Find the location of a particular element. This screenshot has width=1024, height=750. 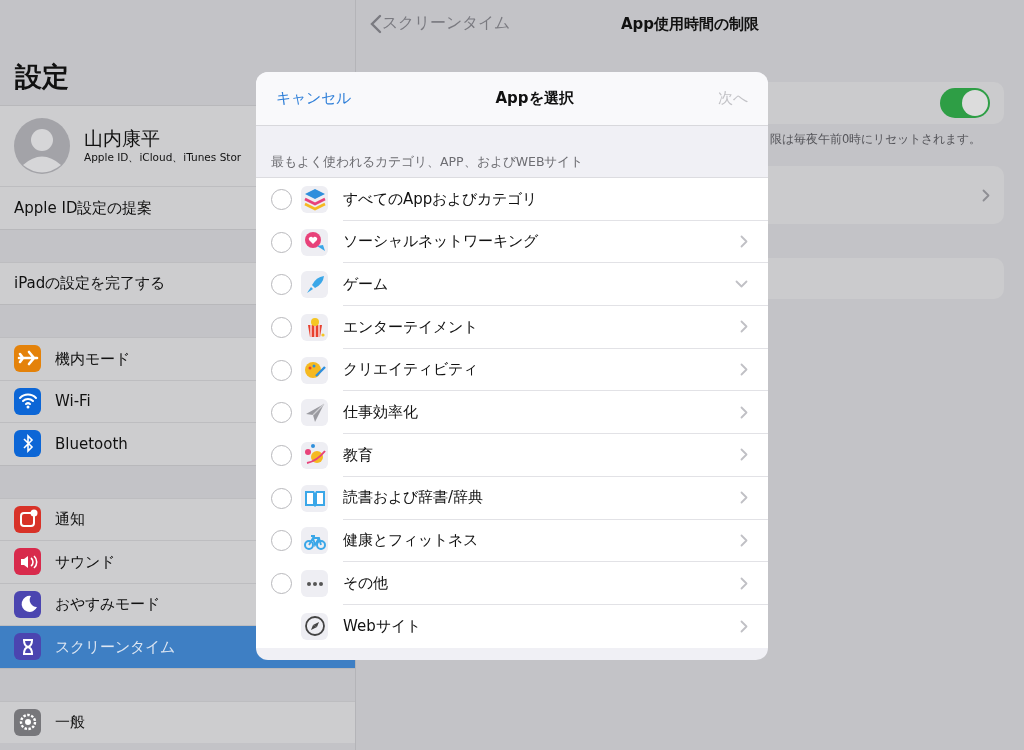

nav-title: App使用時間の制限 is located at coordinates (690, 24).